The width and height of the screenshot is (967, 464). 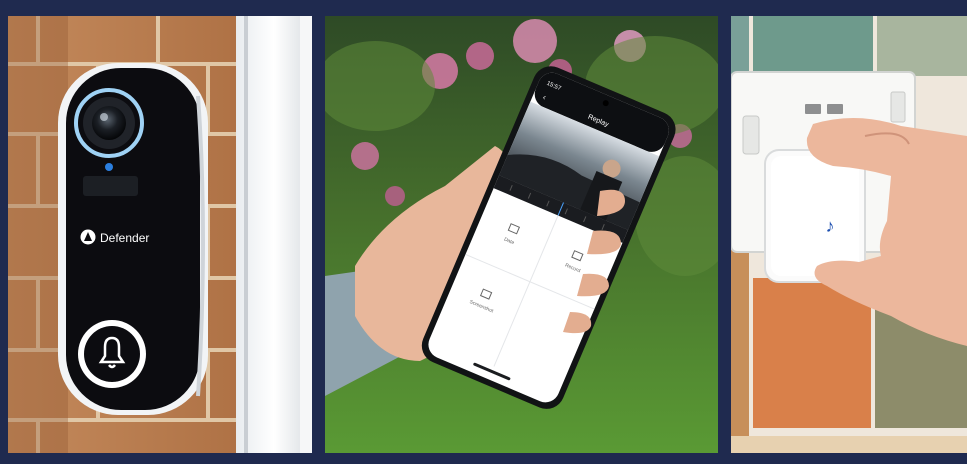 I want to click on music-note-icon: ♪, so click(x=830, y=226).